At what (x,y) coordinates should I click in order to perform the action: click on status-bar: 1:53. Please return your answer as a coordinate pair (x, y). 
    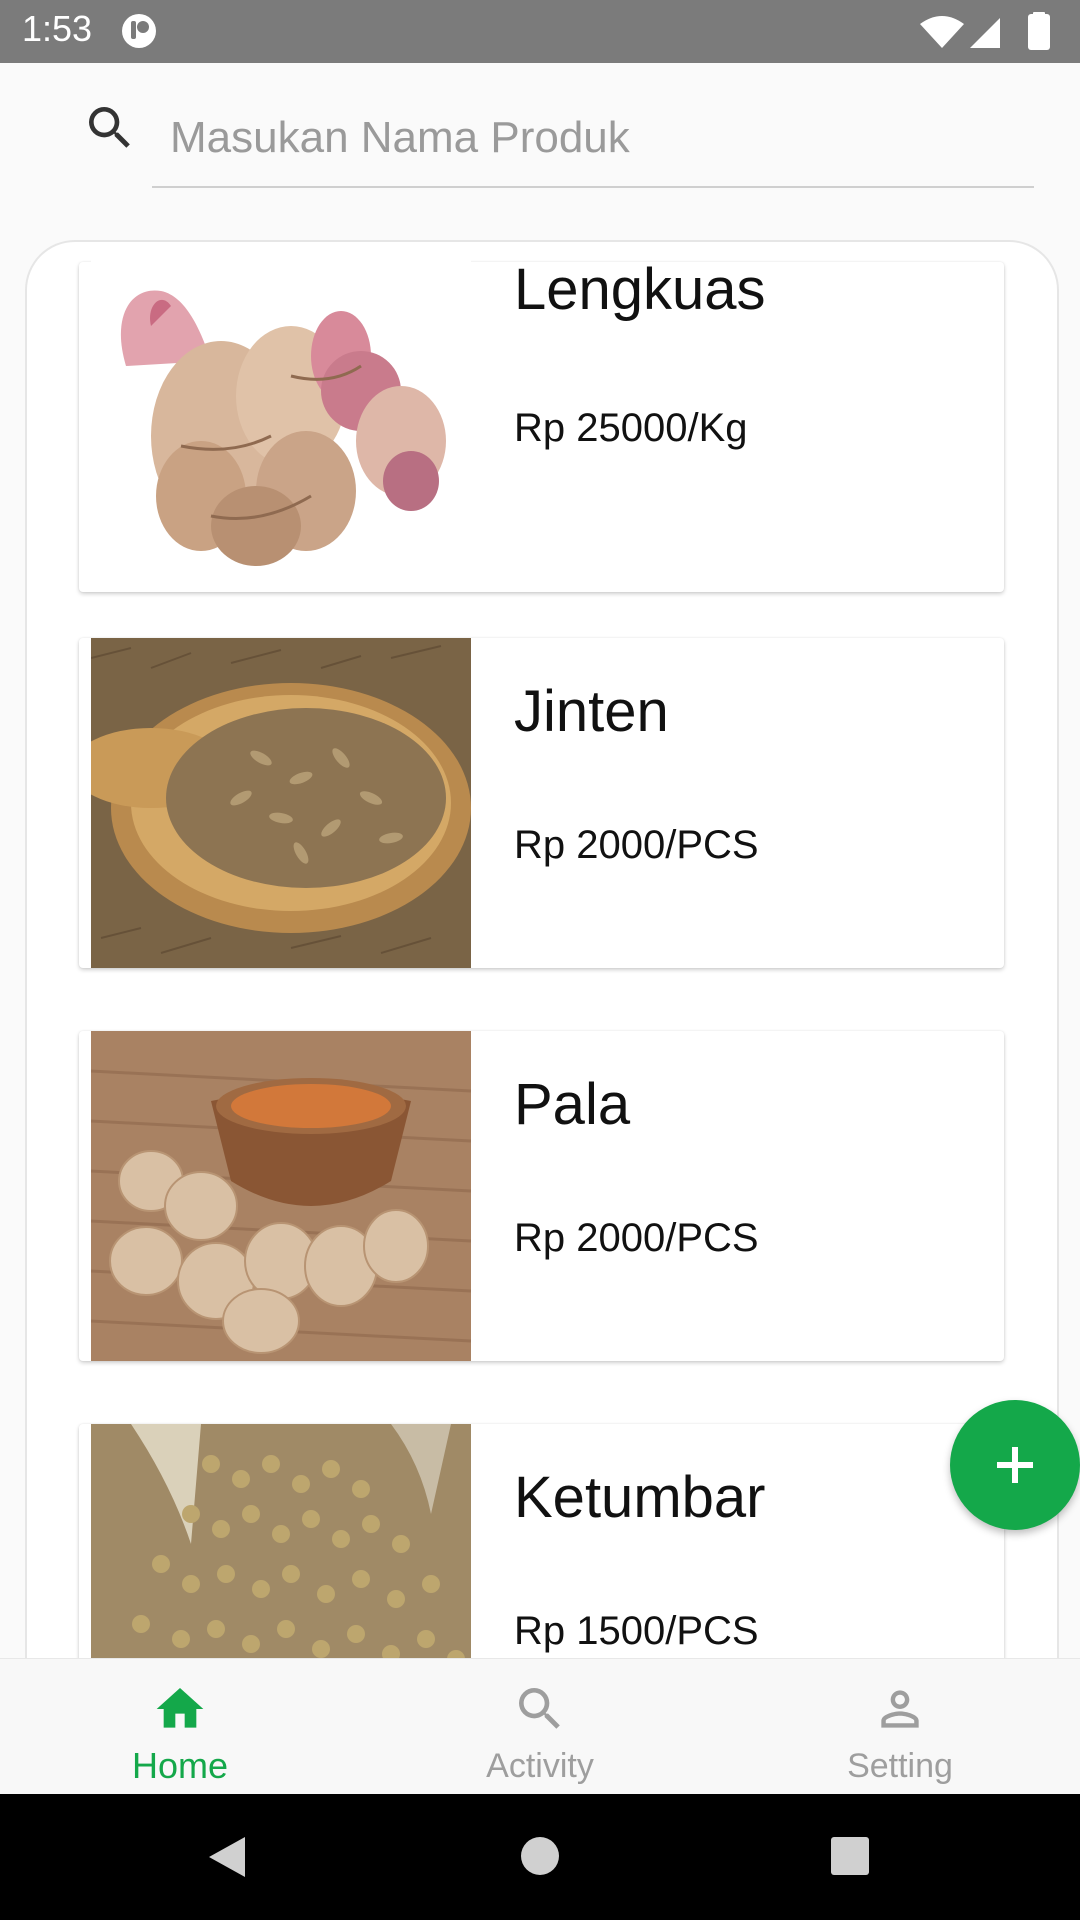
    Looking at the image, I should click on (540, 31).